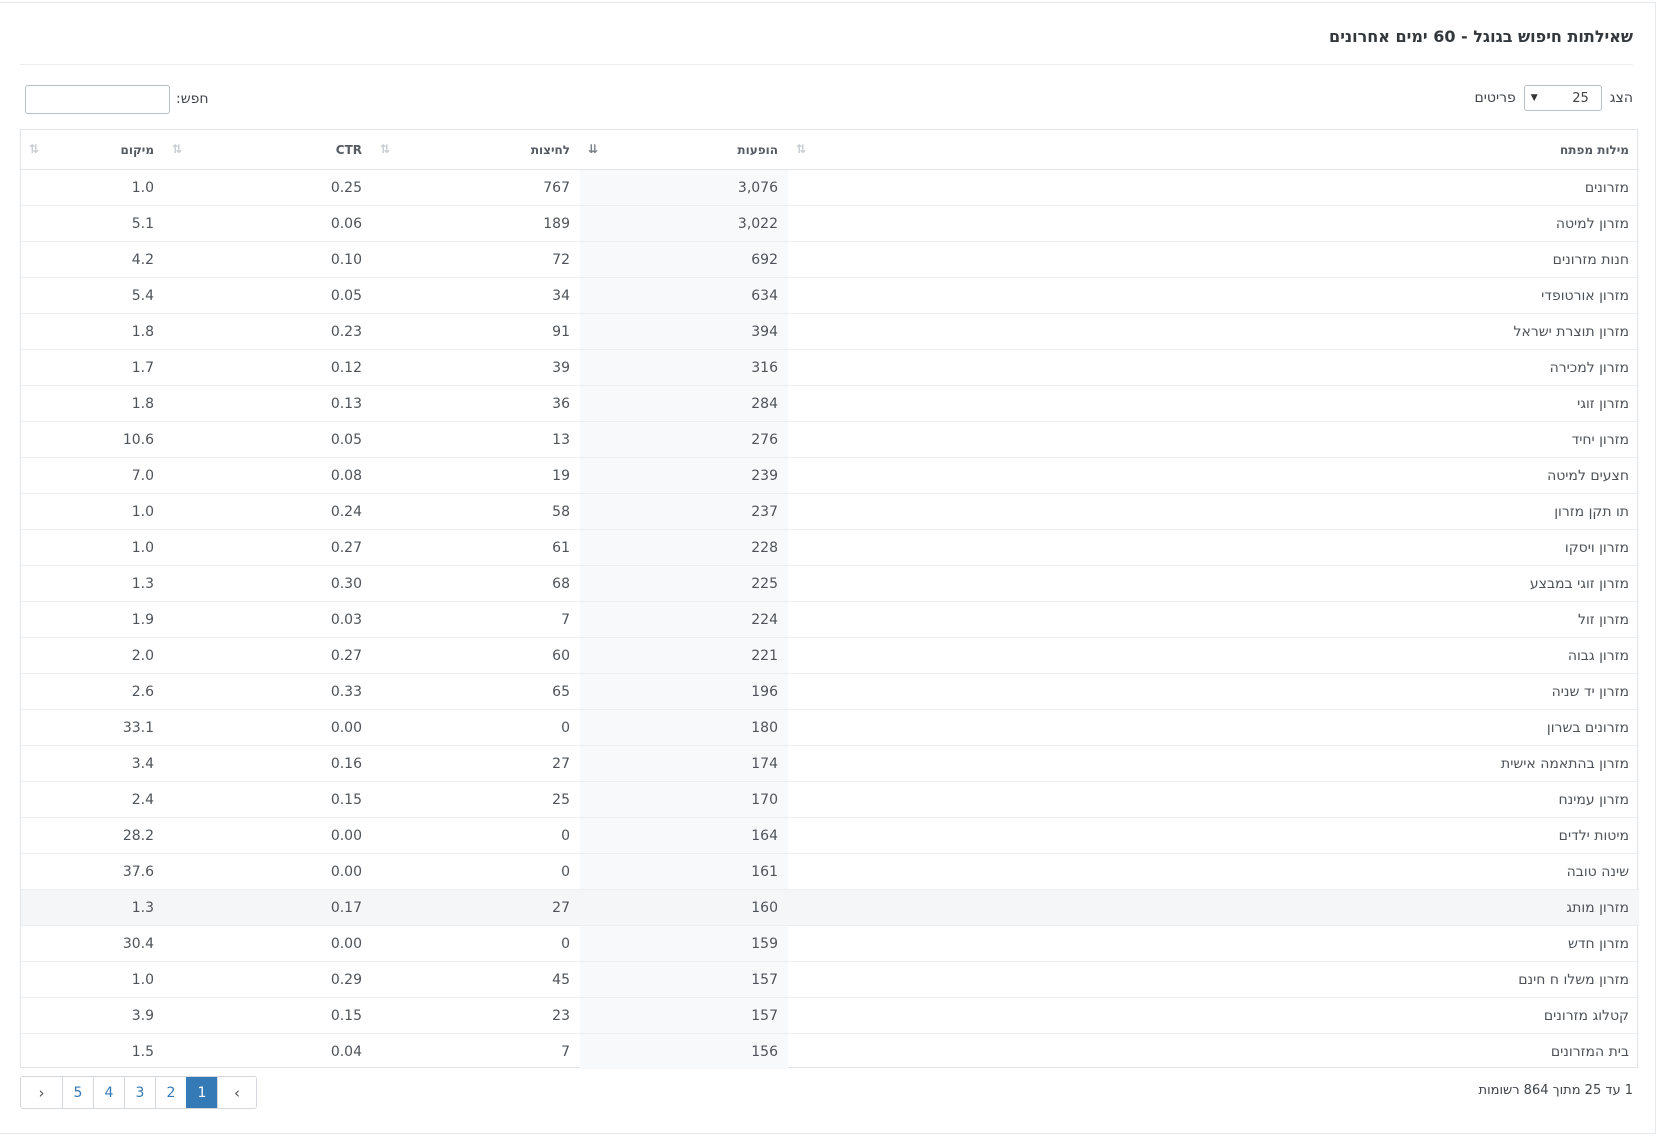  I want to click on table-cell: 0.23, so click(268, 331).